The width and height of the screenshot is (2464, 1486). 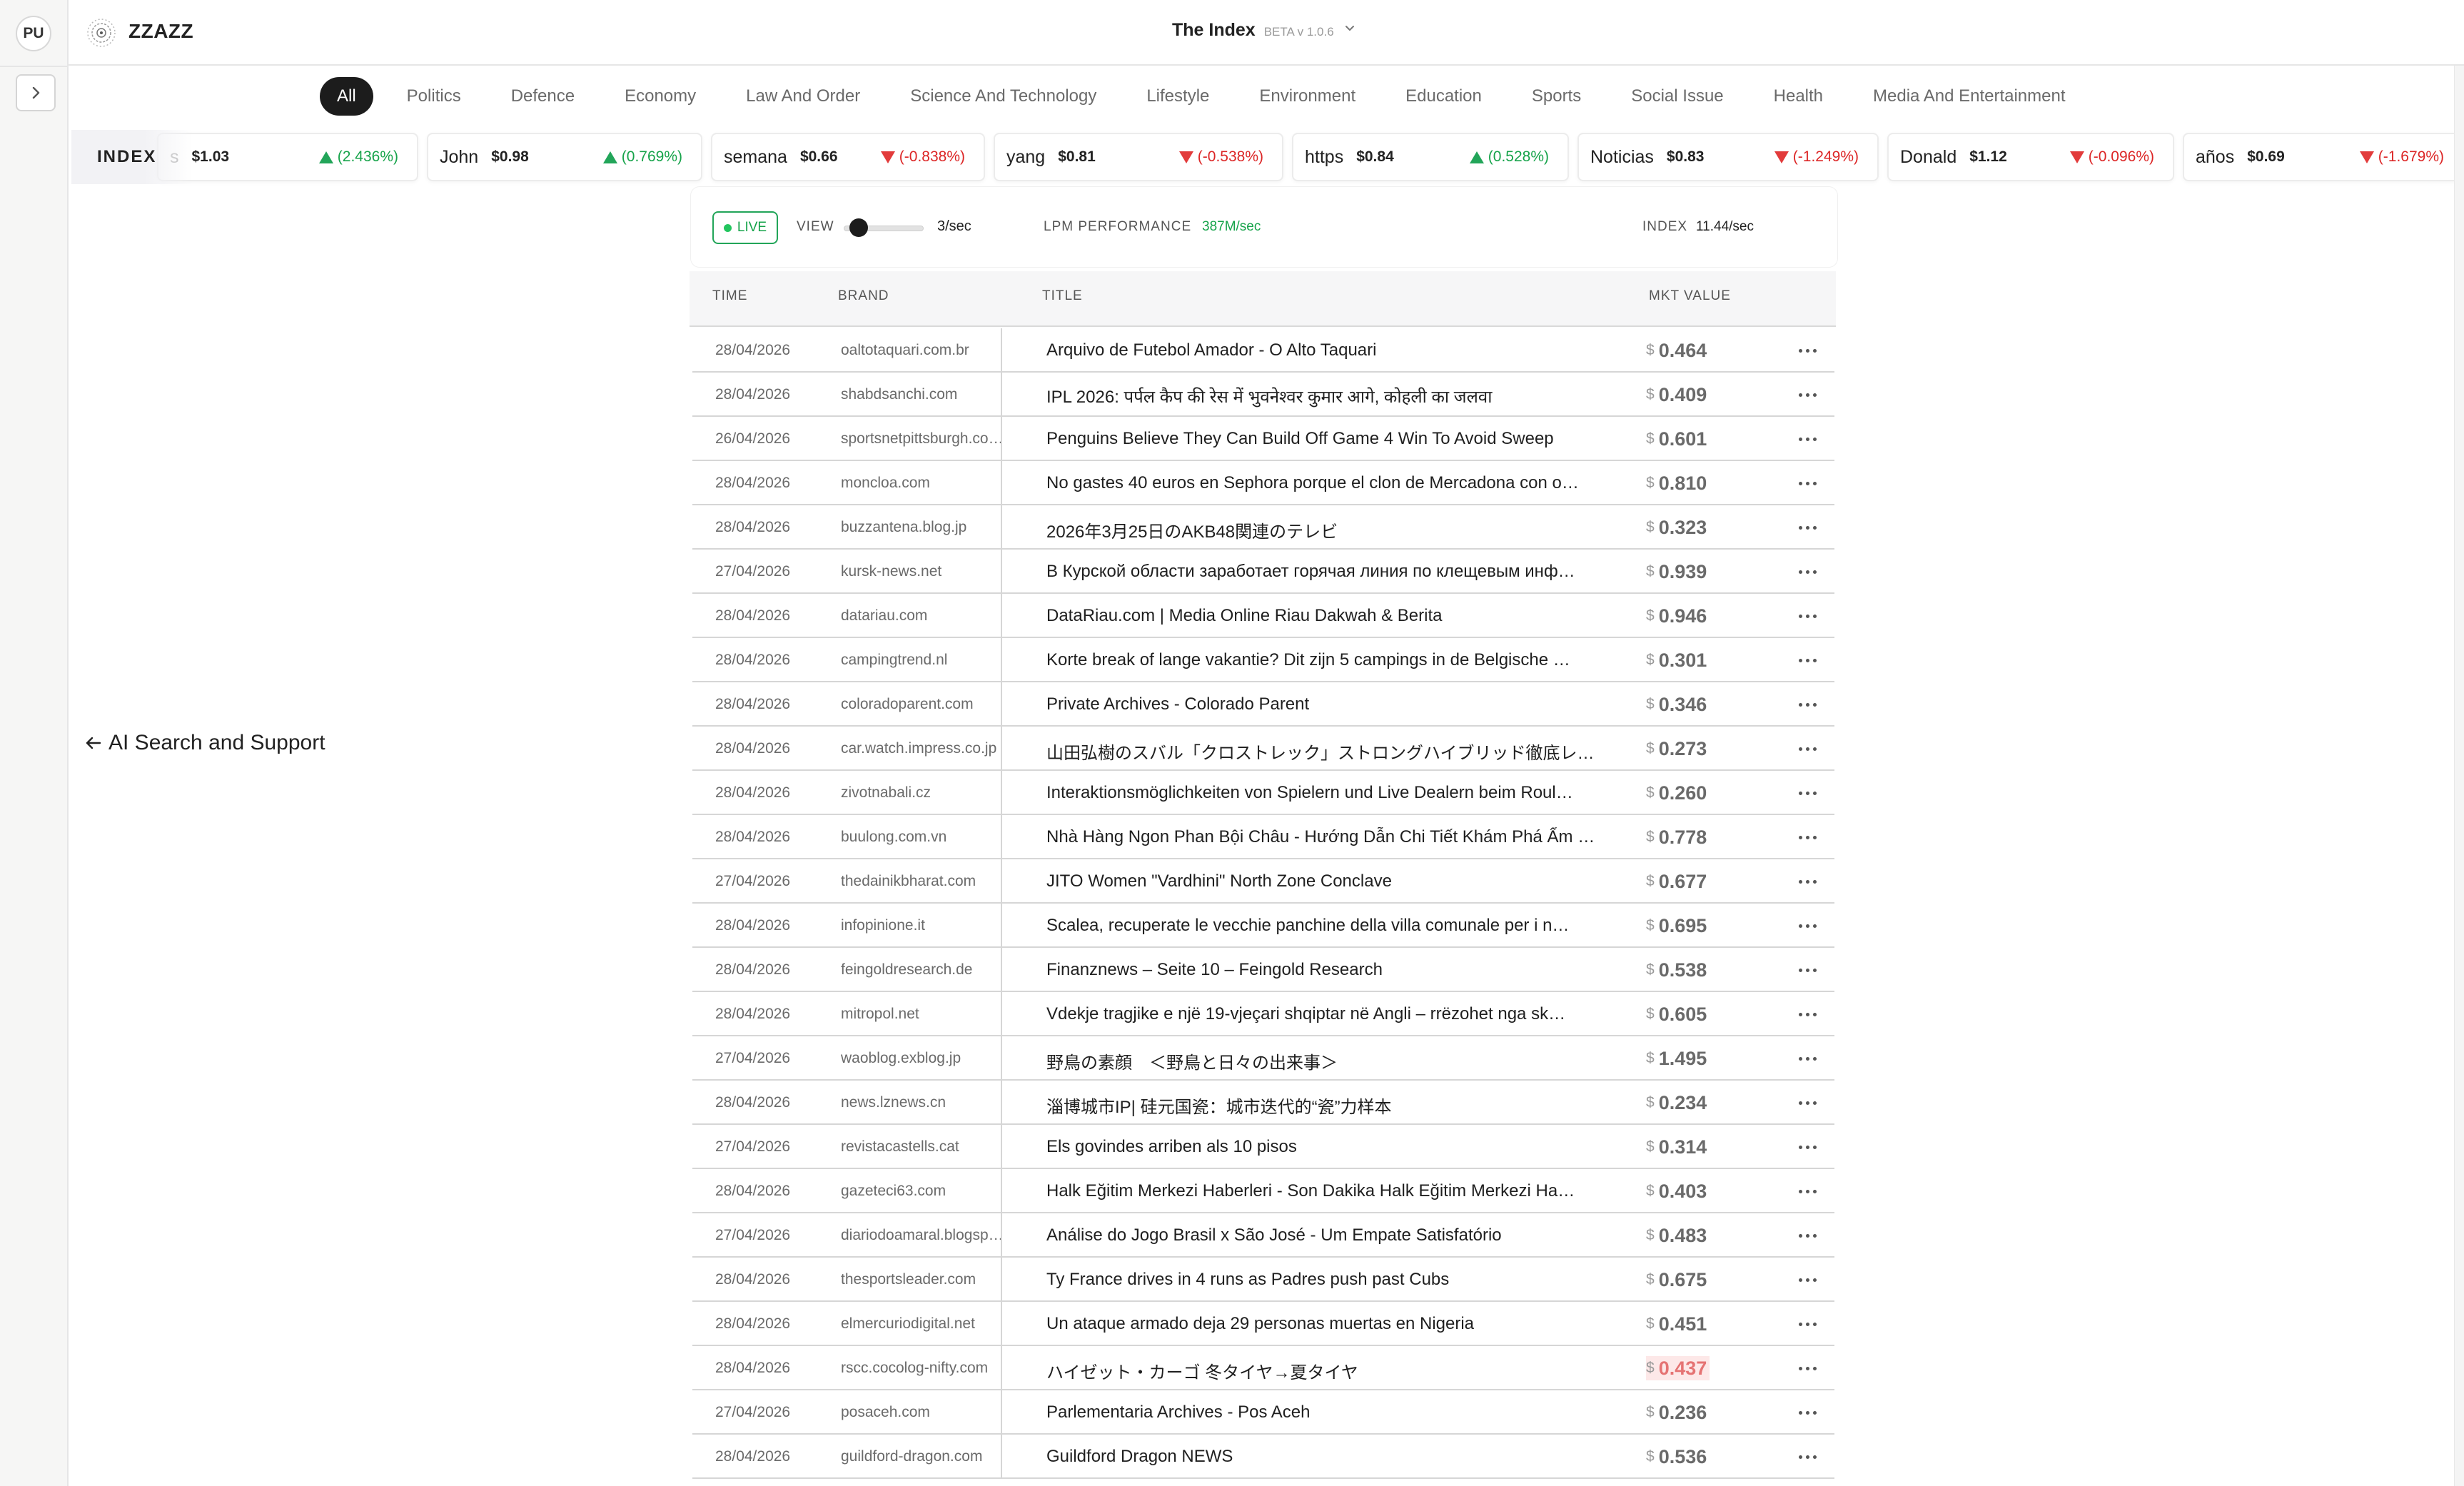 I want to click on row-brand: elmercuriodigital.net, so click(x=933, y=1324).